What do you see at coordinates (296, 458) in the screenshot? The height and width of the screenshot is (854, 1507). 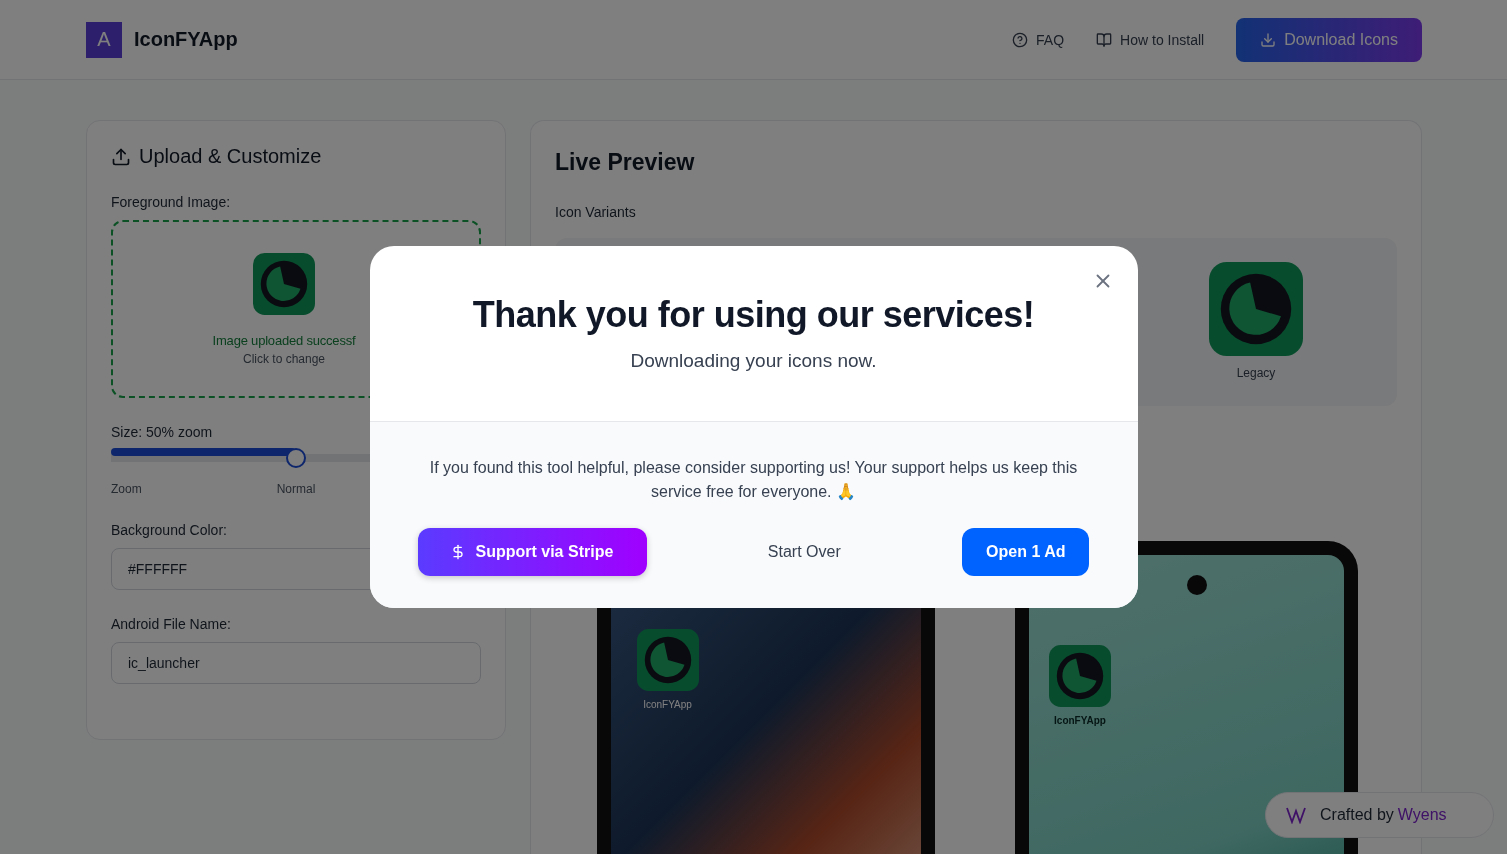 I see `slider-thumb` at bounding box center [296, 458].